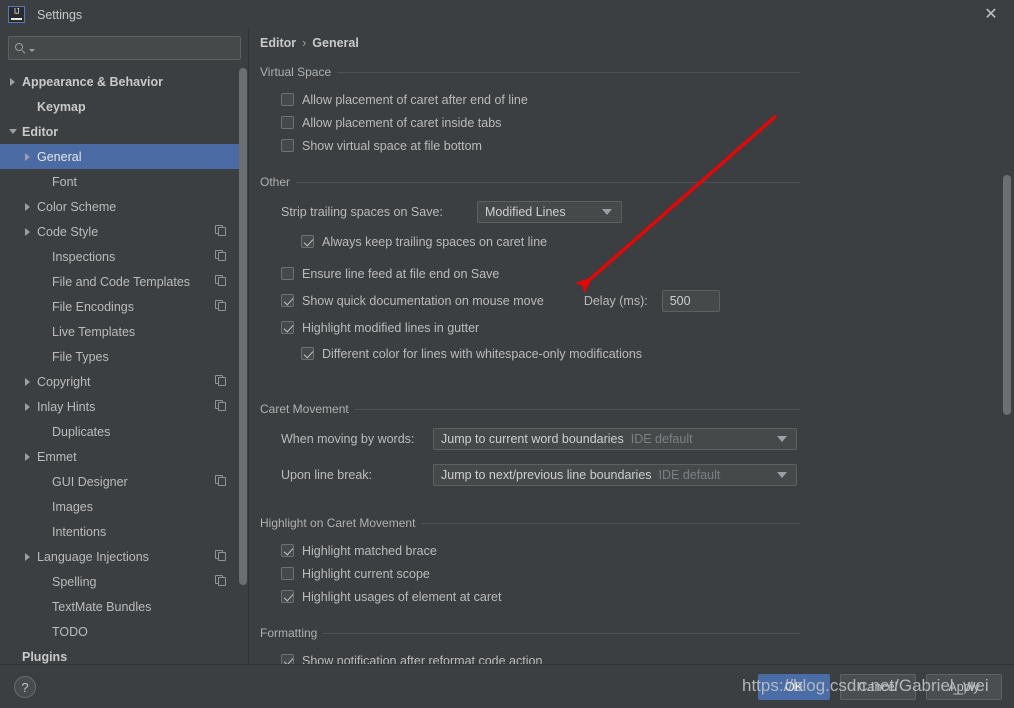 The image size is (1014, 708). Describe the element at coordinates (21, 48) in the screenshot. I see `search-icon` at that location.